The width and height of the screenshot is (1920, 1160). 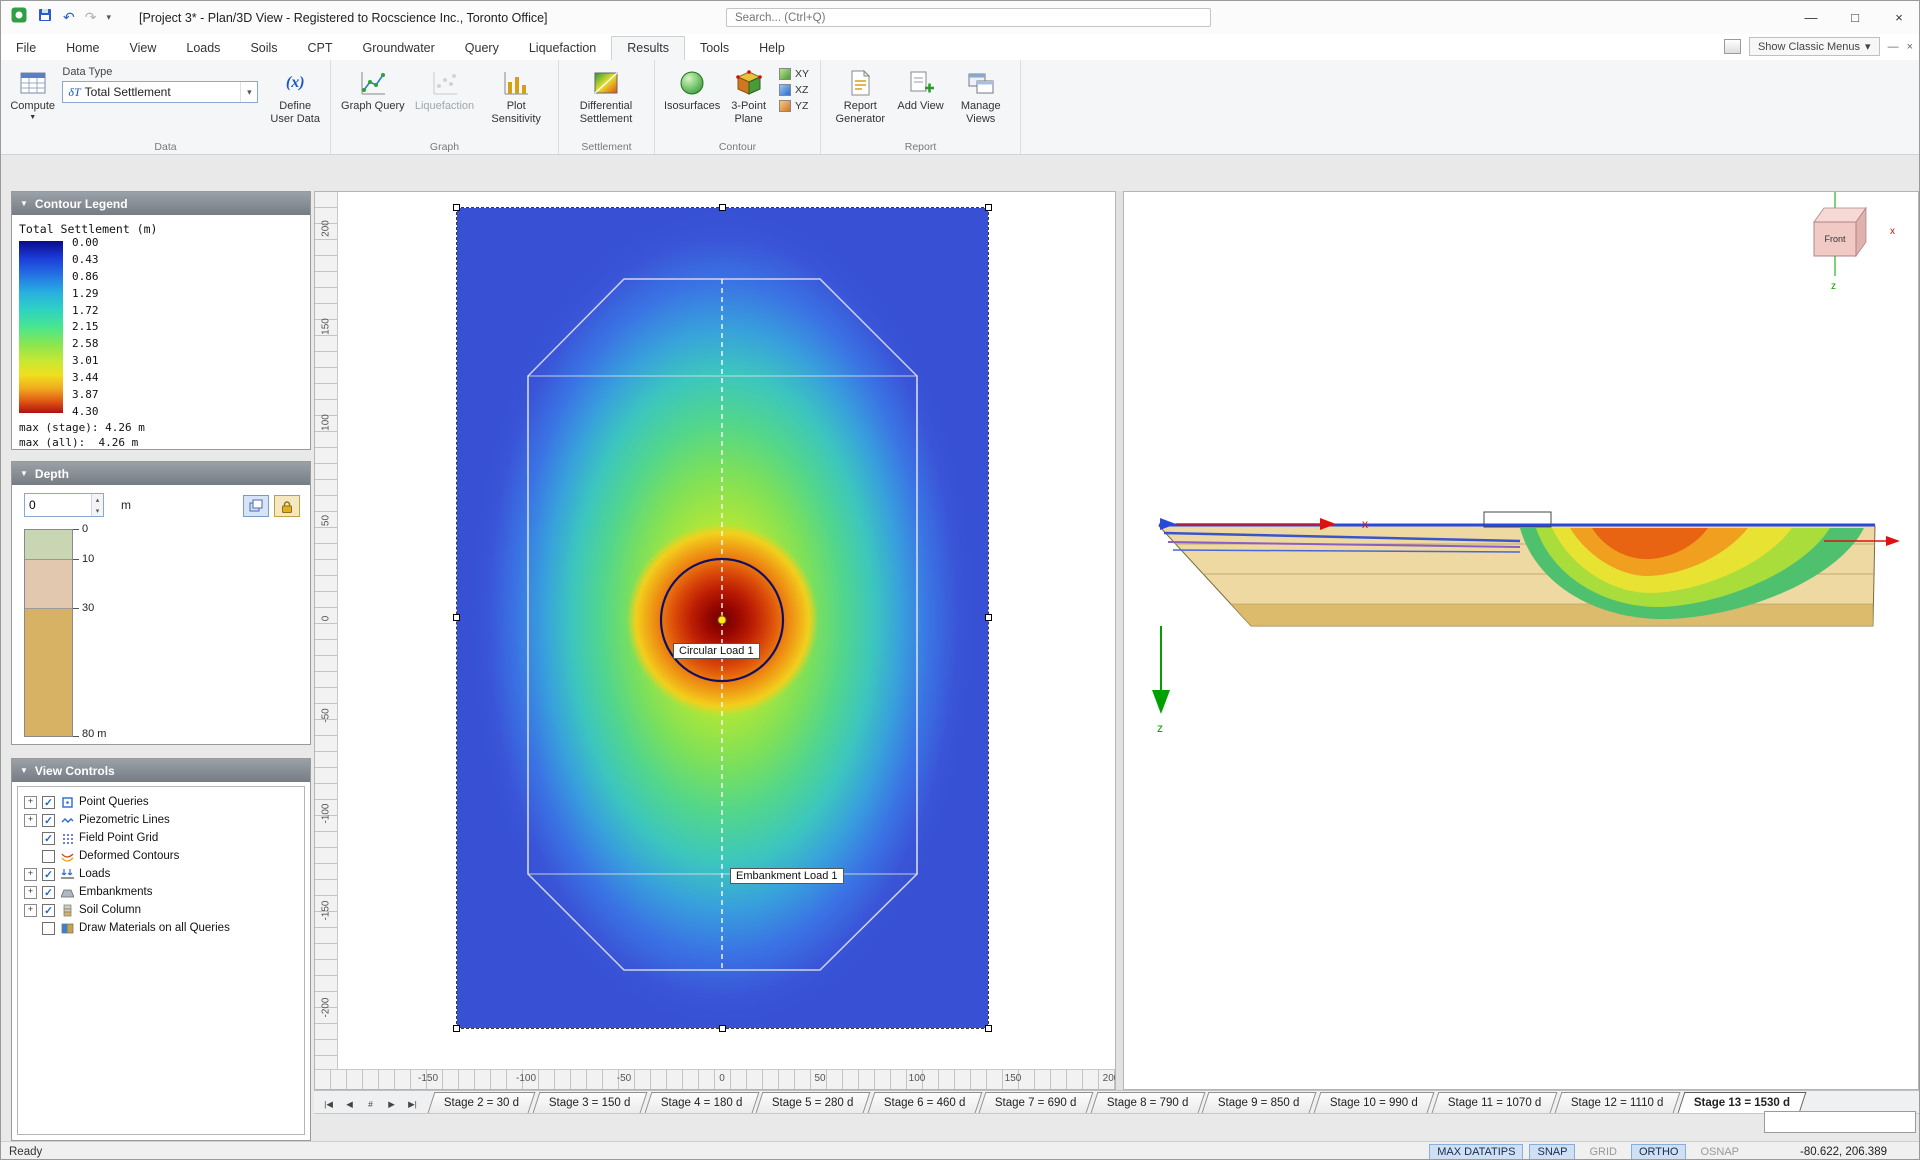 What do you see at coordinates (58, 505) in the screenshot?
I see `depth-input` at bounding box center [58, 505].